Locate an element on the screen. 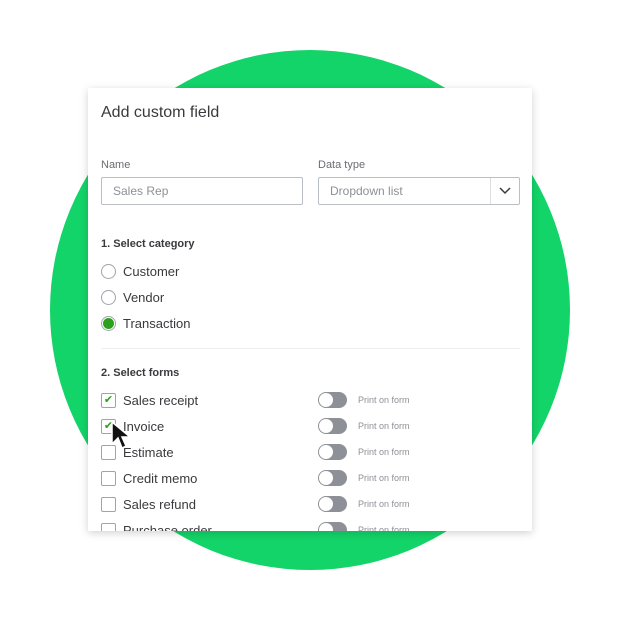 This screenshot has height=620, width=620. check-icon: ✔ is located at coordinates (108, 399).